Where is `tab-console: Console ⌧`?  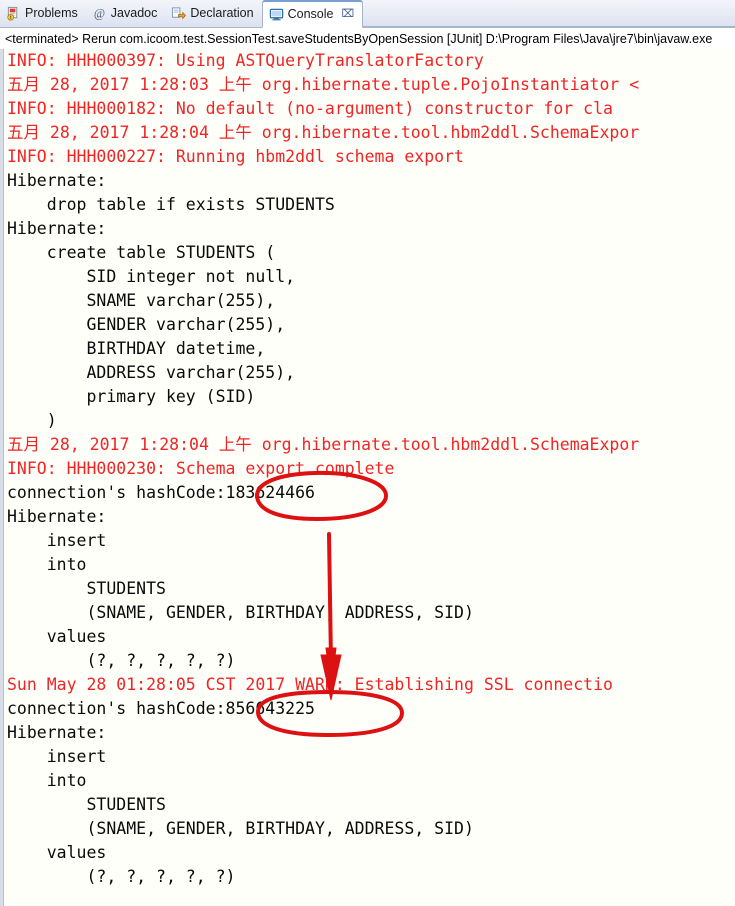 tab-console: Console ⌧ is located at coordinates (312, 14).